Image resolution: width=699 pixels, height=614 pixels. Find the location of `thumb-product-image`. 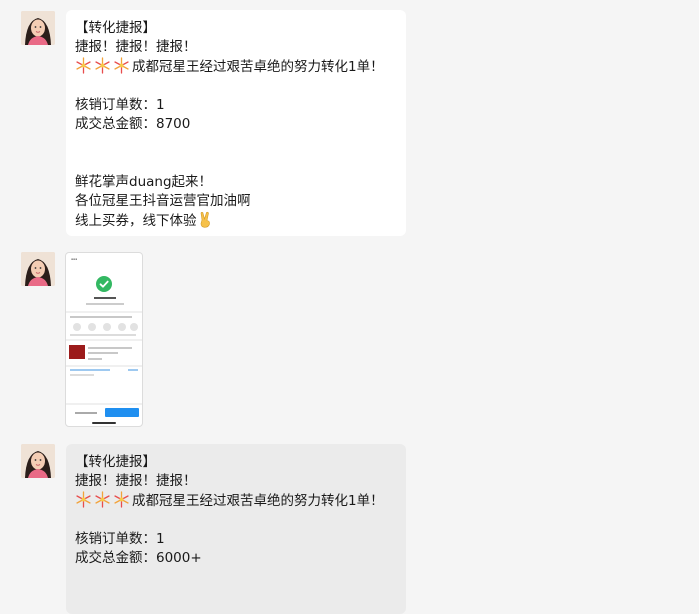

thumb-product-image is located at coordinates (77, 352).